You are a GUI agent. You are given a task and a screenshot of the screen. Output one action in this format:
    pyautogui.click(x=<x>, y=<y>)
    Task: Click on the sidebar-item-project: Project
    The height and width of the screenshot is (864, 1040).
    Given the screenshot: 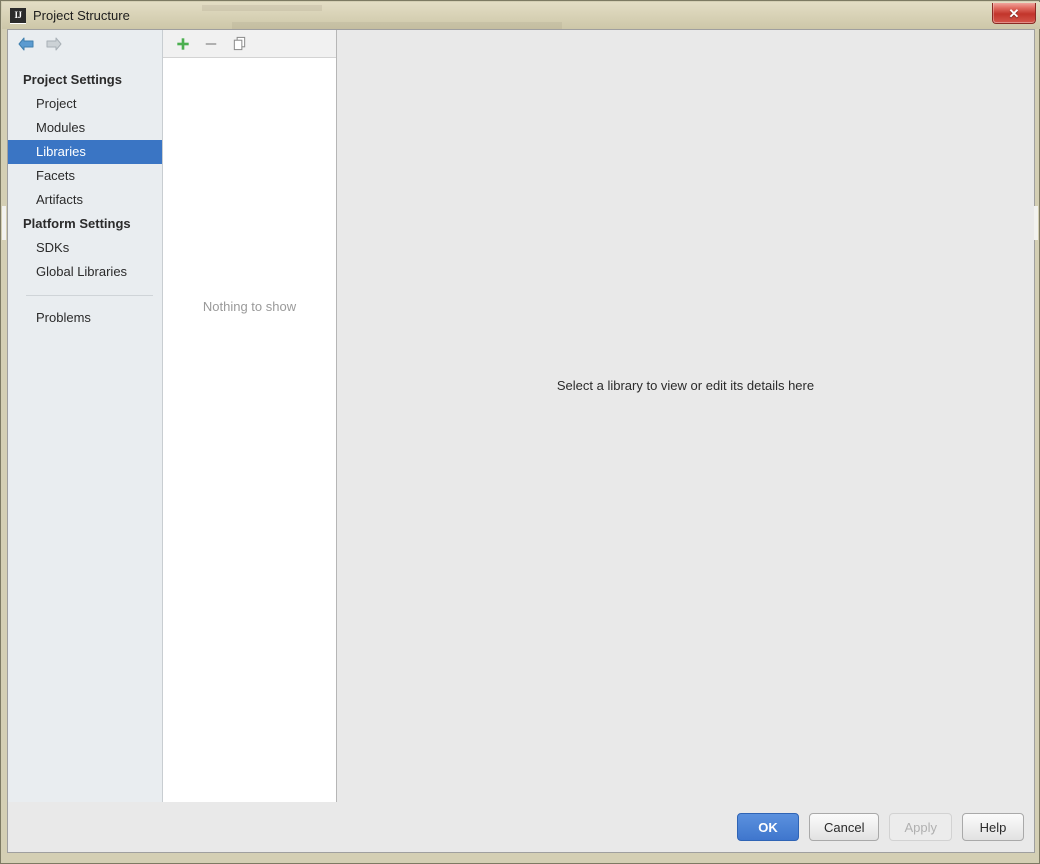 What is the action you would take?
    pyautogui.click(x=85, y=104)
    